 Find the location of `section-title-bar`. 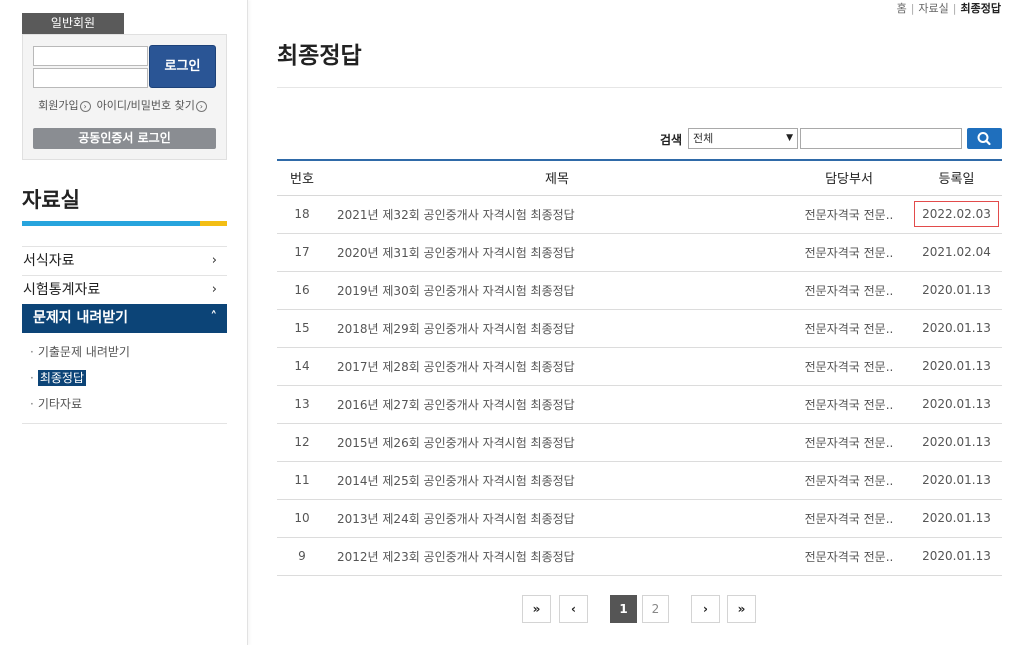

section-title-bar is located at coordinates (124, 223).